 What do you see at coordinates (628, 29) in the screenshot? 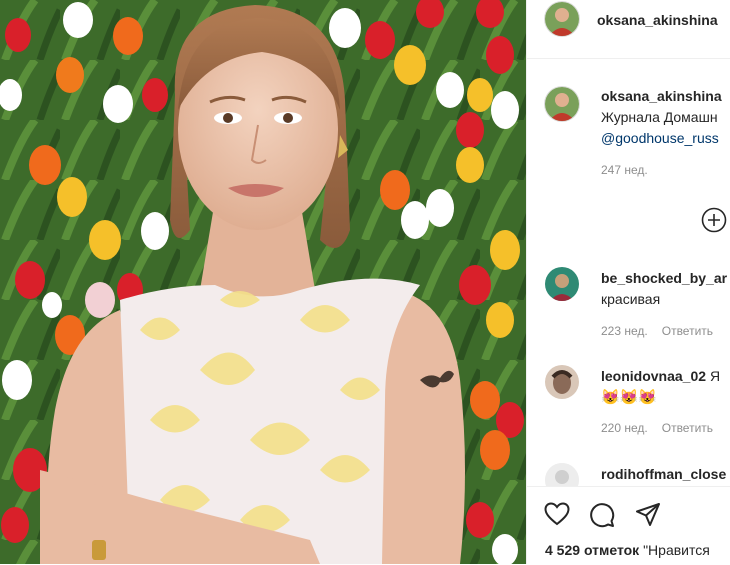
I see `post-header: oksana_akinshina` at bounding box center [628, 29].